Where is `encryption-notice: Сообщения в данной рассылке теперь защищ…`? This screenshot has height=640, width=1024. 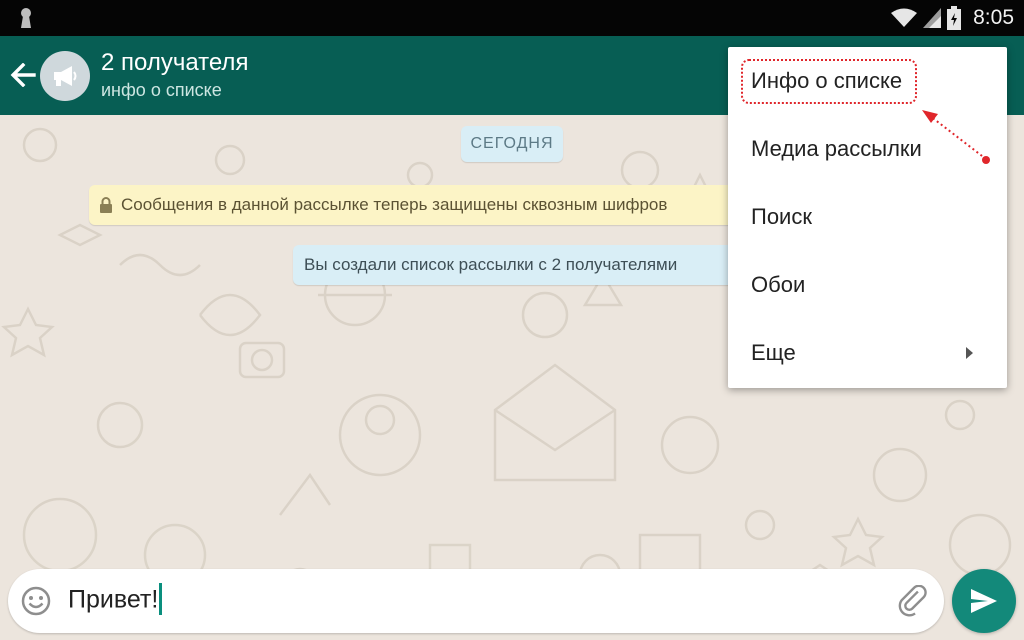 encryption-notice: Сообщения в данной рассылке теперь защищ… is located at coordinates (419, 205).